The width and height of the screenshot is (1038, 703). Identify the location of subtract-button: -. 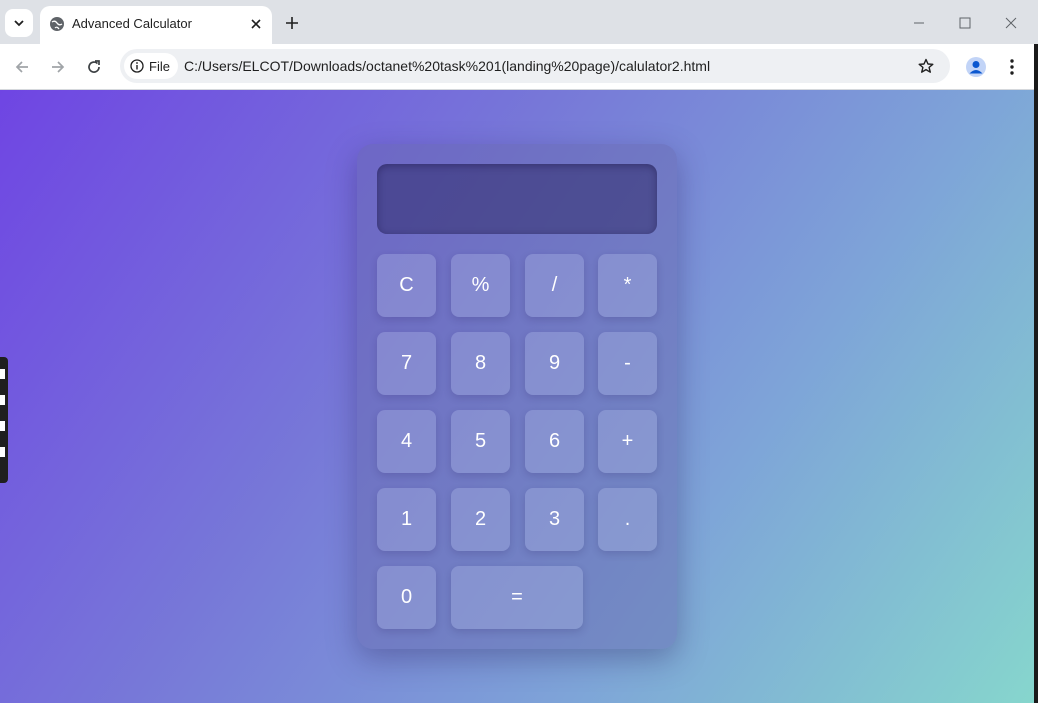
(627, 363).